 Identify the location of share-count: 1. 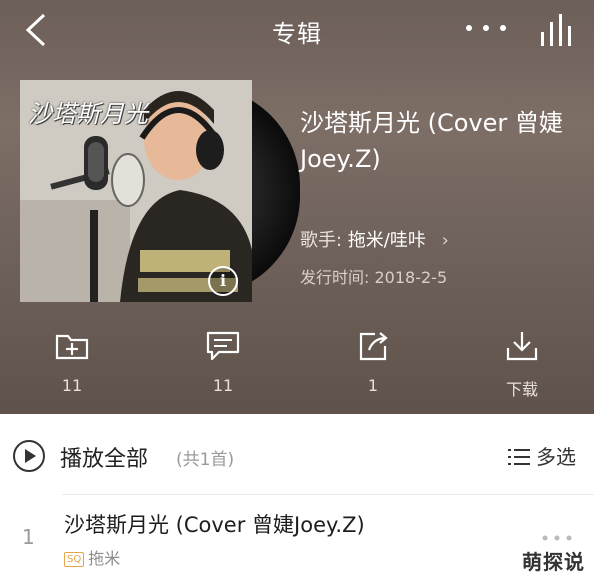
(373, 385).